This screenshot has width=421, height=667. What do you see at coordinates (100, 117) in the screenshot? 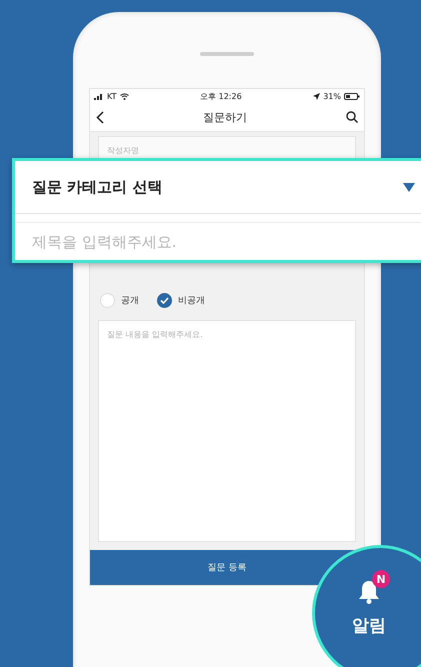
I see `back-icon` at bounding box center [100, 117].